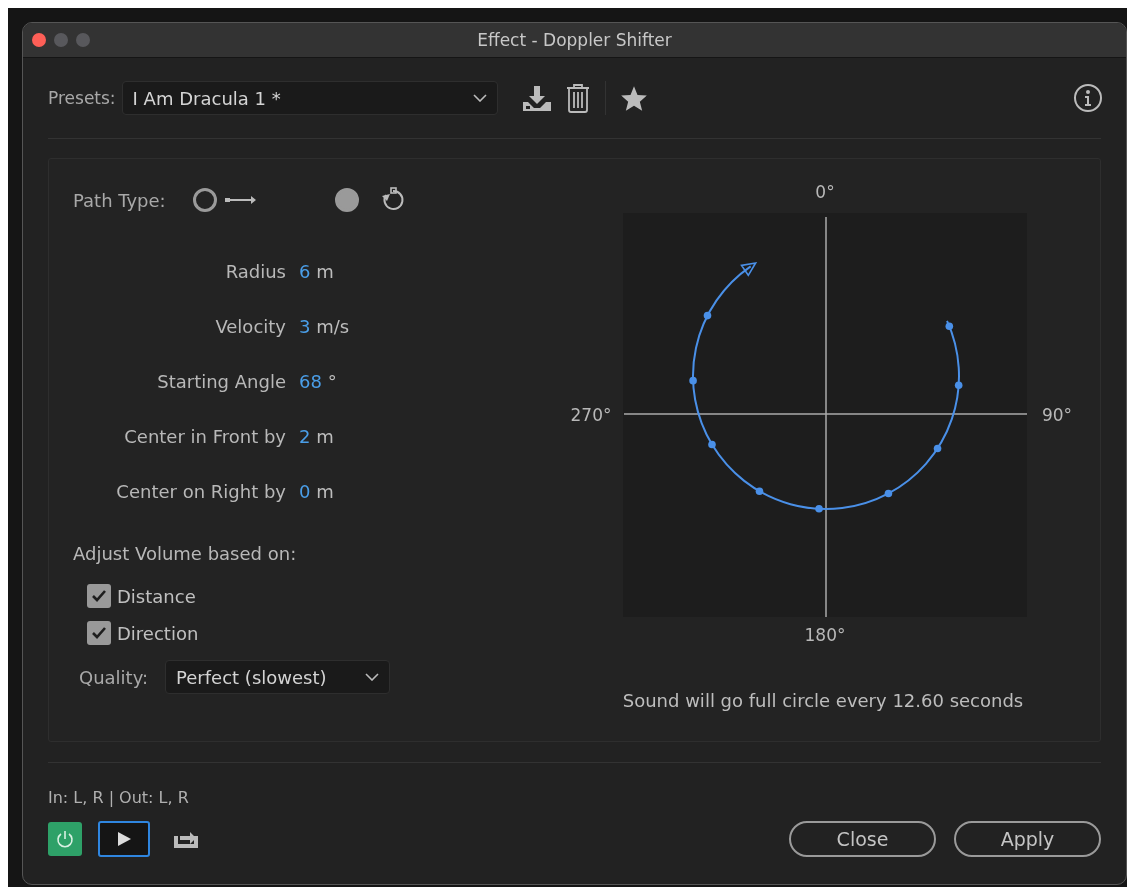  What do you see at coordinates (574, 40) in the screenshot?
I see `window-title: Effect - Doppler Shifter` at bounding box center [574, 40].